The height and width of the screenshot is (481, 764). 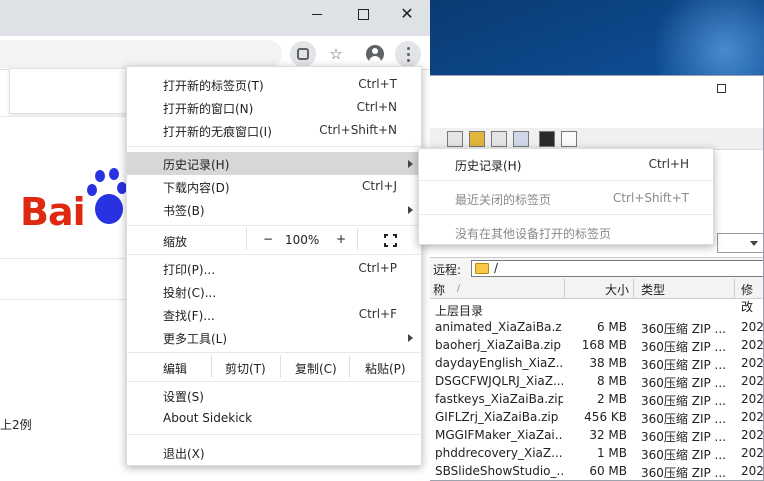 What do you see at coordinates (280, 366) in the screenshot?
I see `edit-divider` at bounding box center [280, 366].